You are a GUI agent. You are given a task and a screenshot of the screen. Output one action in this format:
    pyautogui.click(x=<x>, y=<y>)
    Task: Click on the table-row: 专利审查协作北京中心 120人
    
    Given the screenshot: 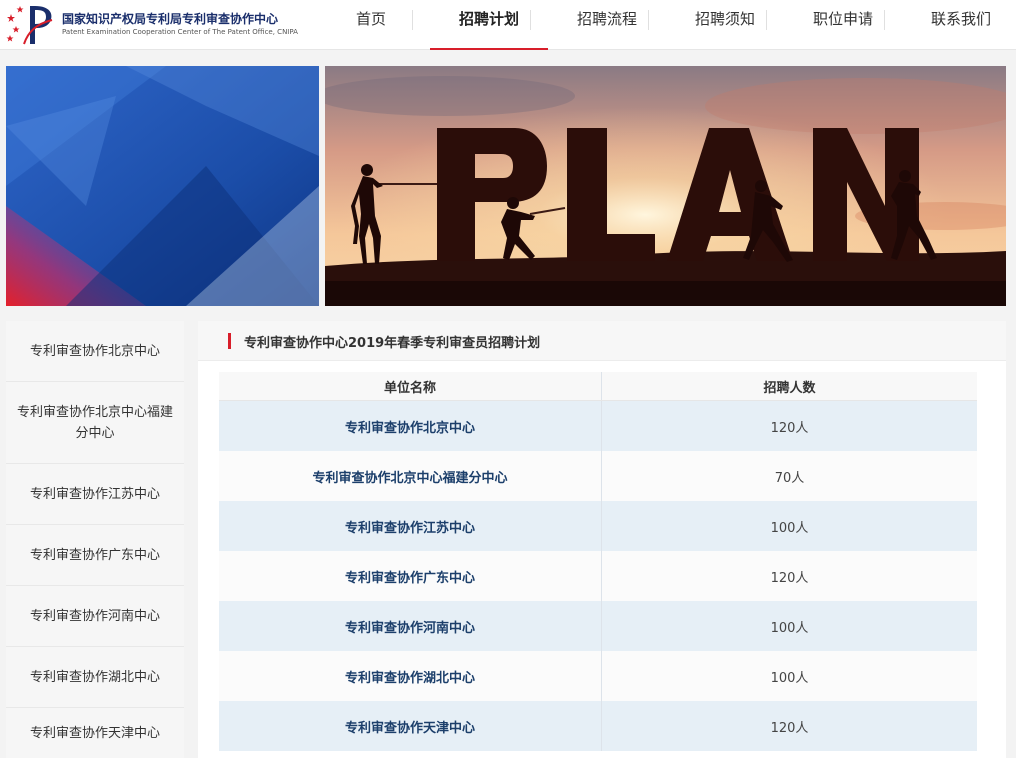 What is the action you would take?
    pyautogui.click(x=598, y=426)
    